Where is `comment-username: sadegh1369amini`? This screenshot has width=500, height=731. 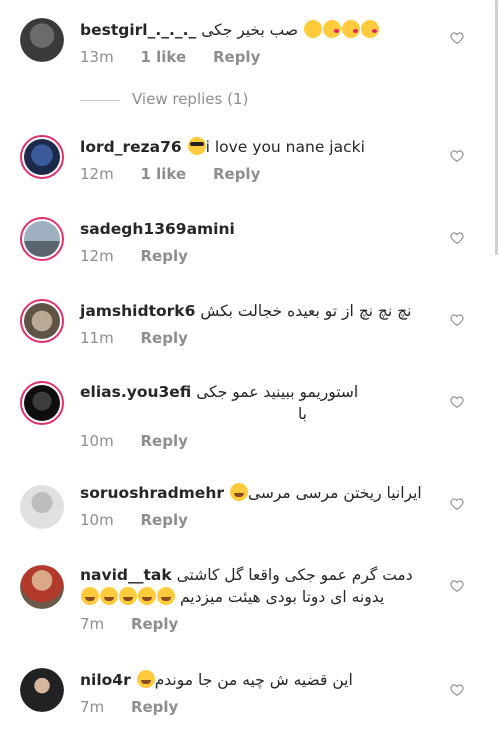
comment-username: sadegh1369amini is located at coordinates (157, 229).